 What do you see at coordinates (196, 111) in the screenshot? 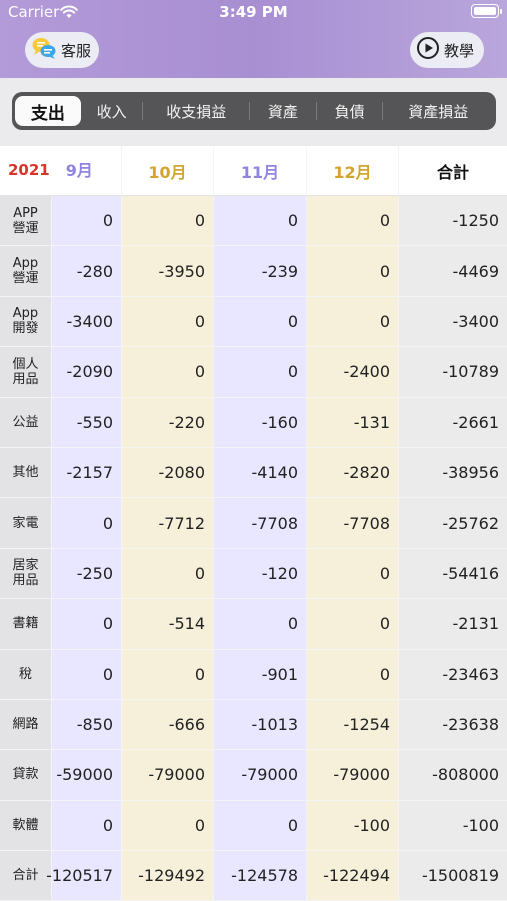
I see `tab-profit-loss: 收支損益` at bounding box center [196, 111].